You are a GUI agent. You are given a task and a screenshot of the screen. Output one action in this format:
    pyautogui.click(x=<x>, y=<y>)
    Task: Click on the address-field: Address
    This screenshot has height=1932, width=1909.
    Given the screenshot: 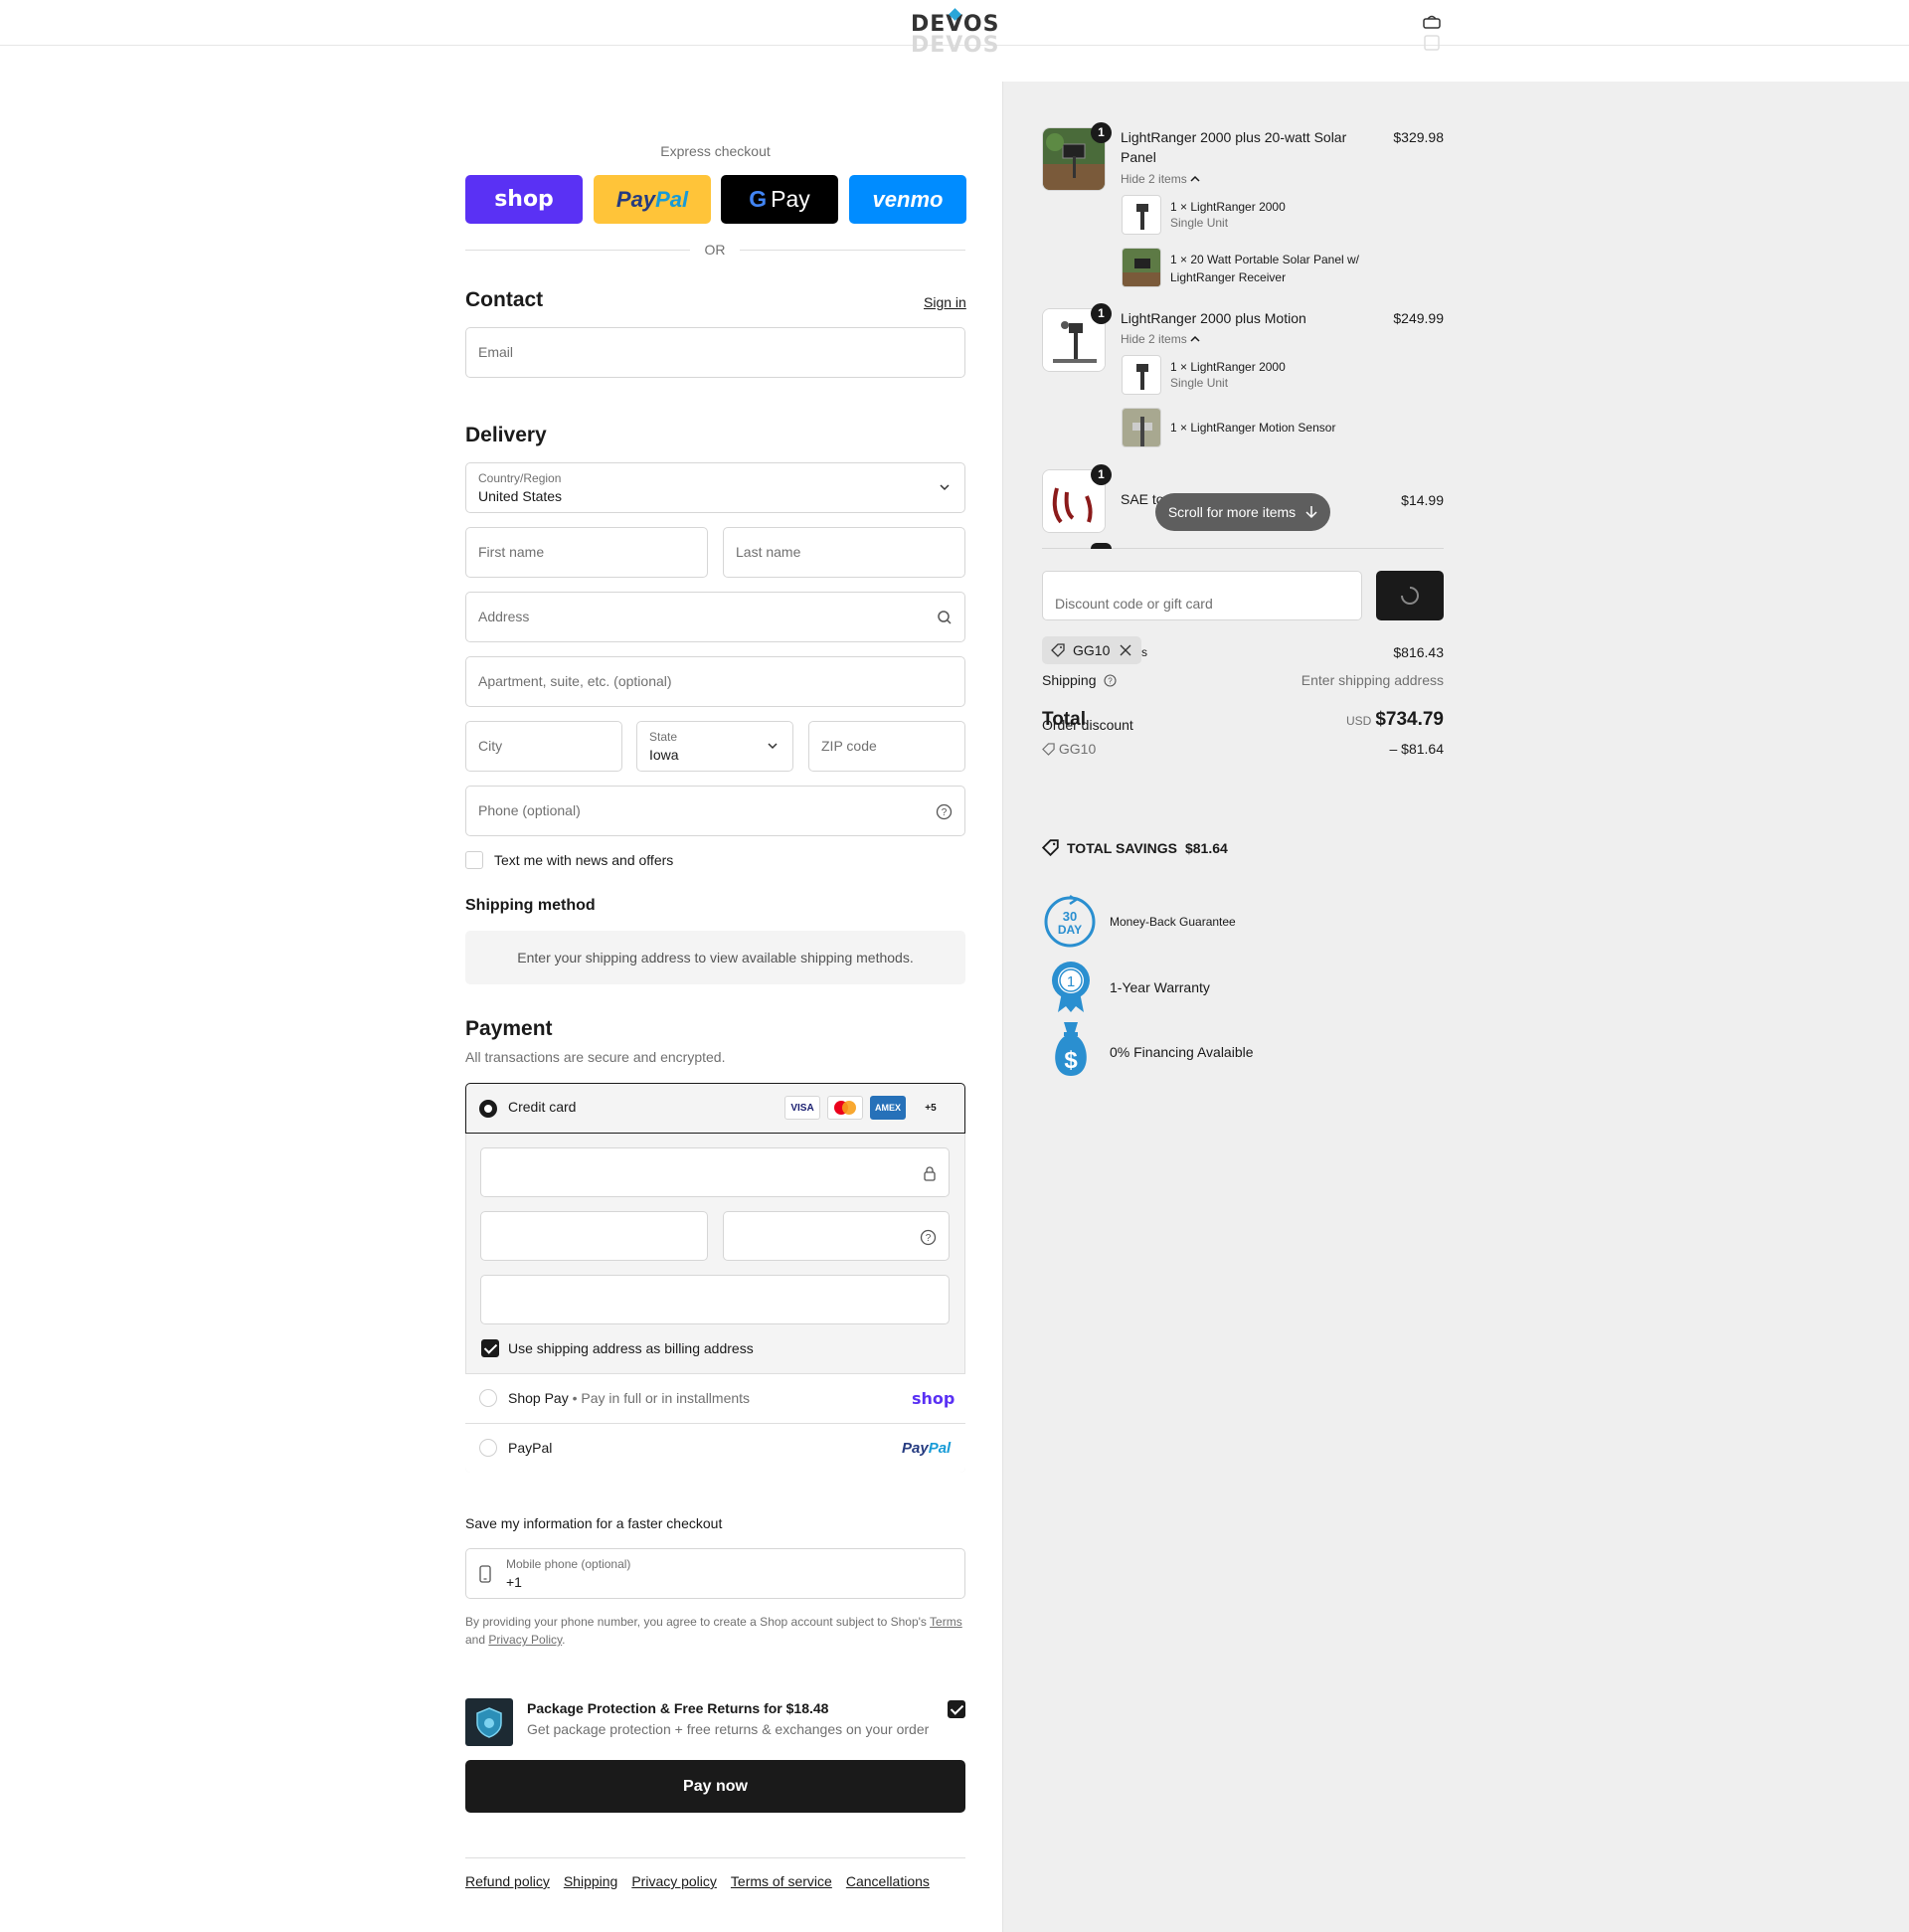 What is the action you would take?
    pyautogui.click(x=715, y=617)
    